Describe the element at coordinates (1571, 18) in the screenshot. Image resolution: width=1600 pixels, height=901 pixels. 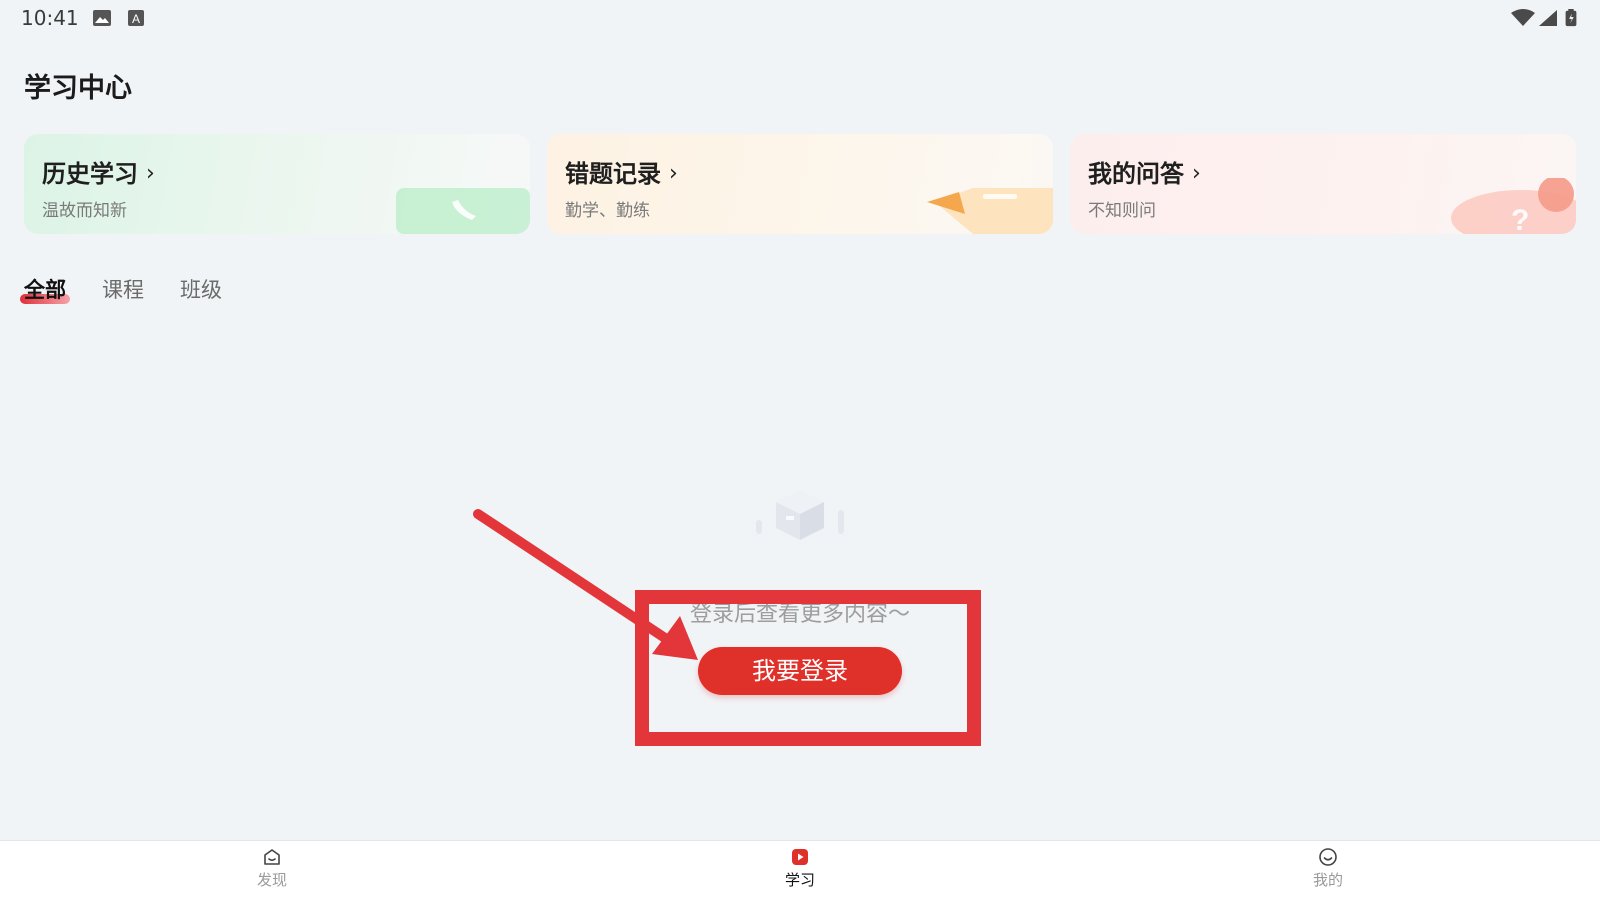
I see `battery-icon` at that location.